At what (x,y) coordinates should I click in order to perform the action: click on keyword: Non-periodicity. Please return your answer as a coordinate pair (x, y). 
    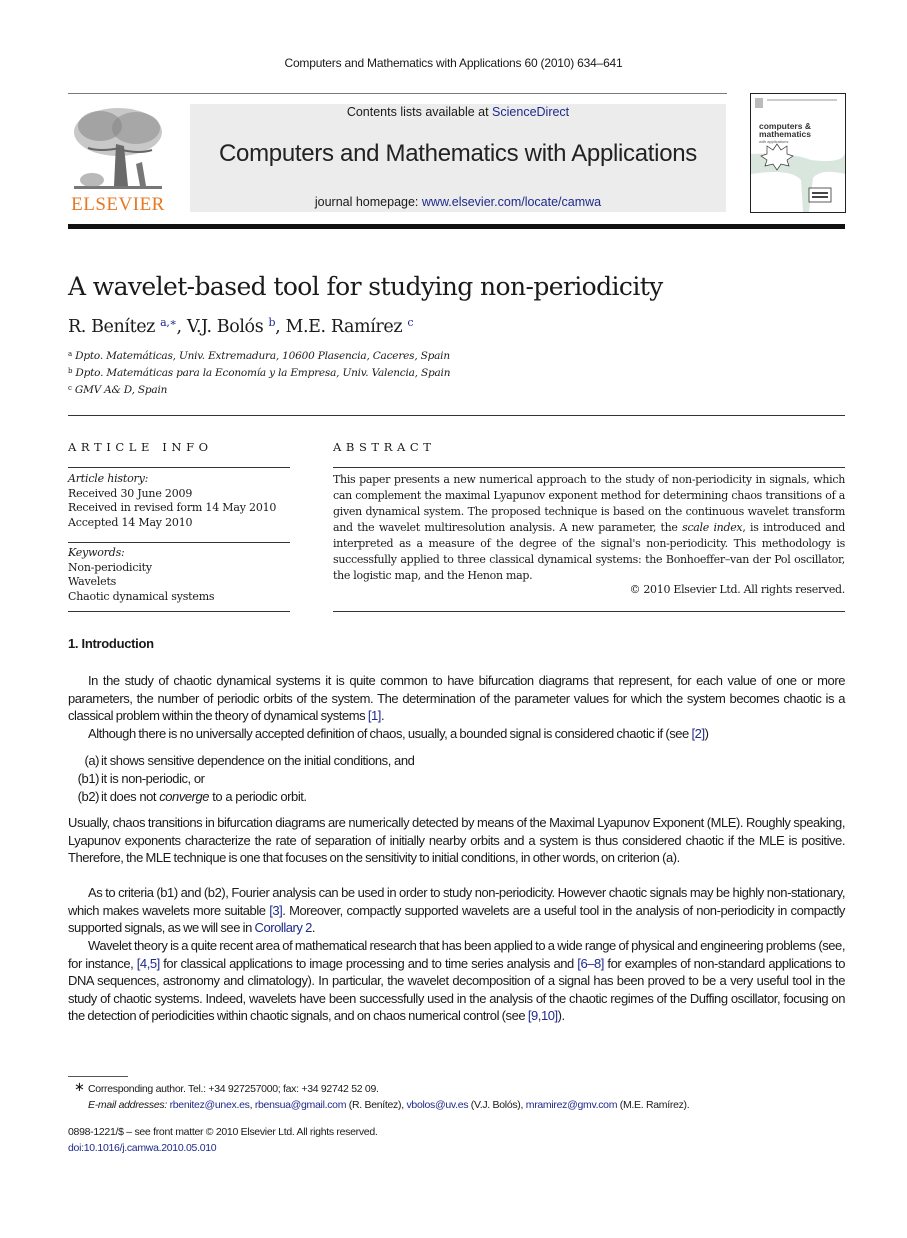
    Looking at the image, I should click on (179, 568).